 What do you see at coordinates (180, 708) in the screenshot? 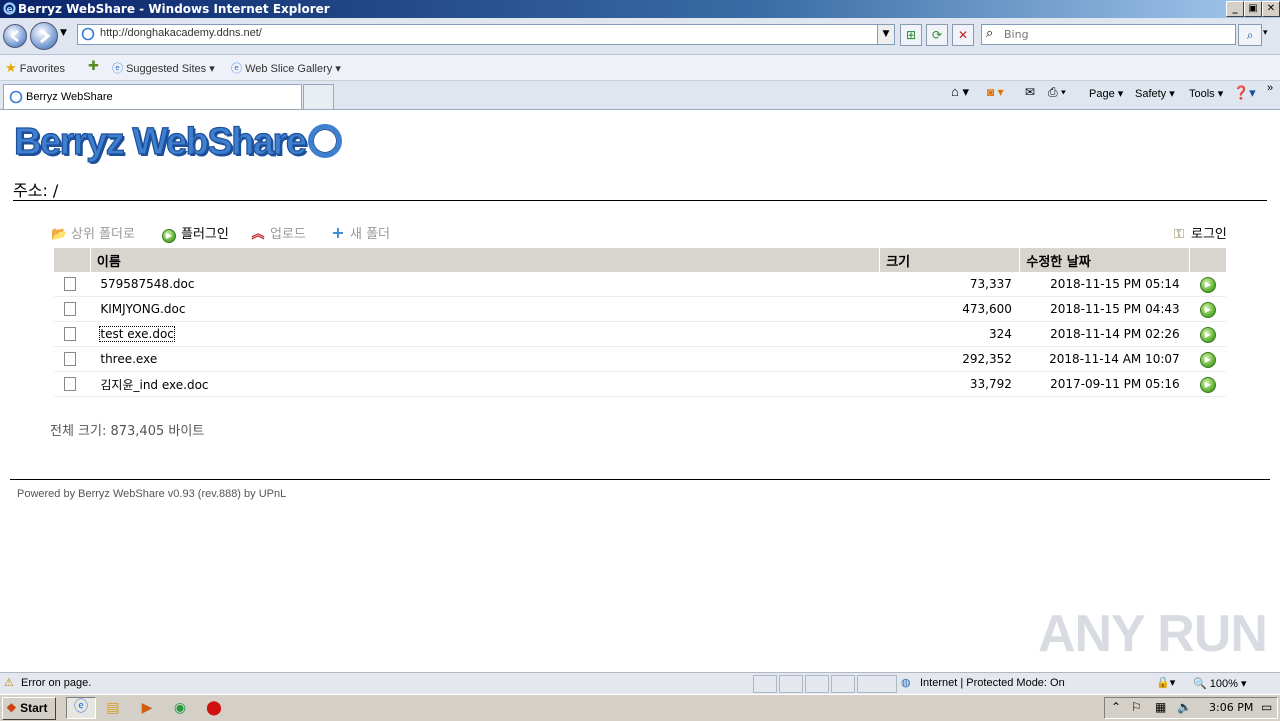
I see `chrome-taskbar-icon: ◉` at bounding box center [180, 708].